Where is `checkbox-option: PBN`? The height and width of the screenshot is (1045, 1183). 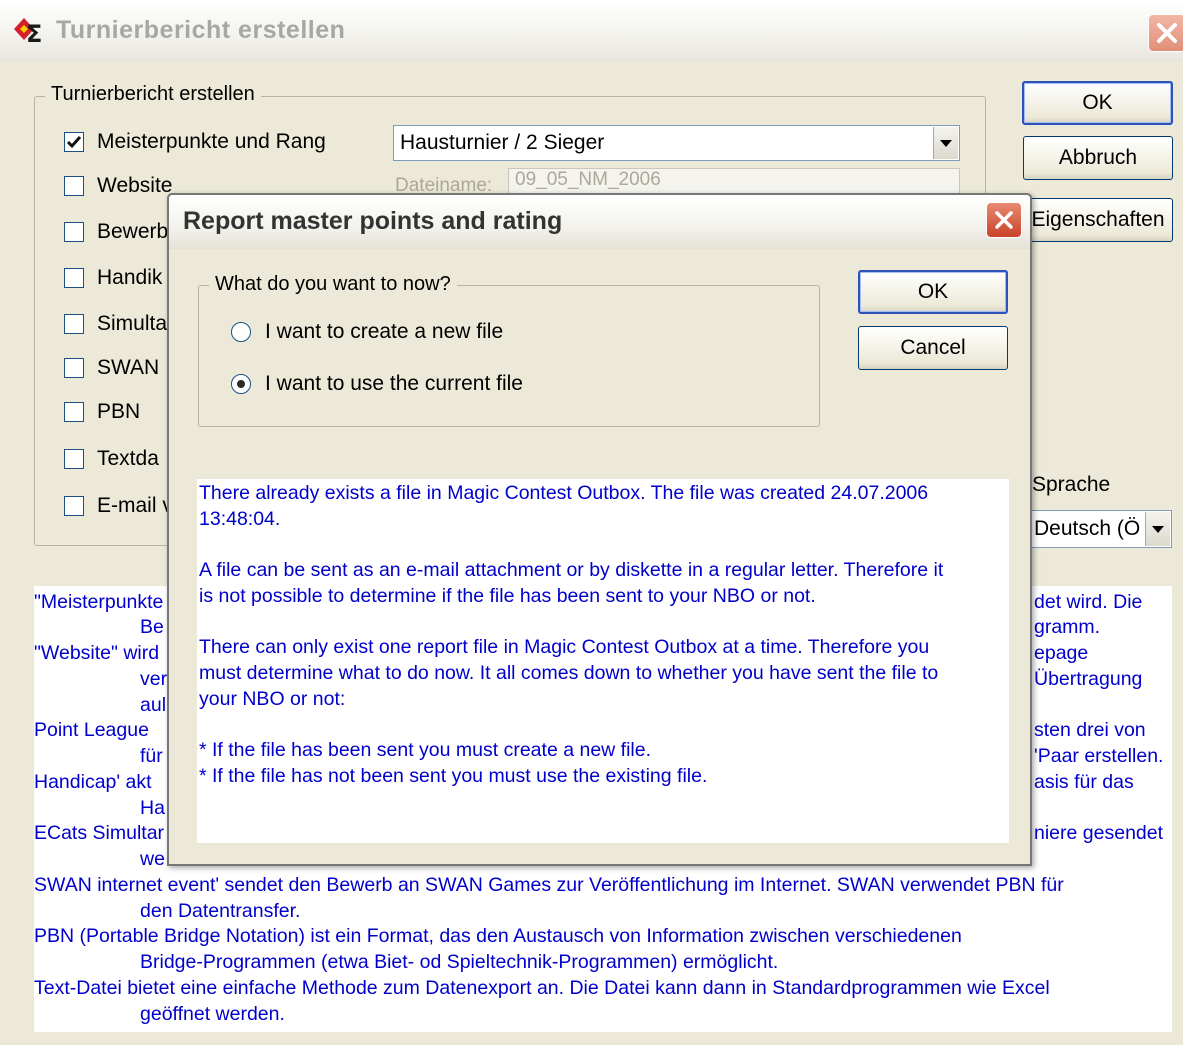 checkbox-option: PBN is located at coordinates (102, 412).